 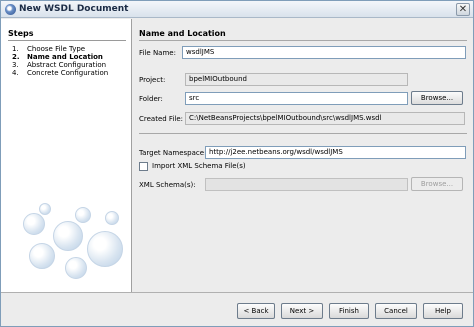 I want to click on finish-button: Finish, so click(x=349, y=311).